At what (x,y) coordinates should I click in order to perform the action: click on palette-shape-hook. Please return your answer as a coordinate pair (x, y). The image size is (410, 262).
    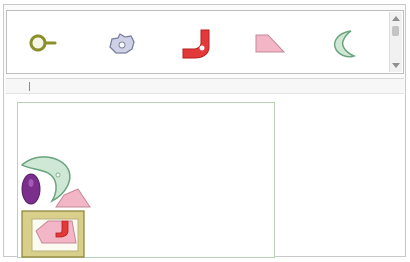
    Looking at the image, I should click on (197, 43).